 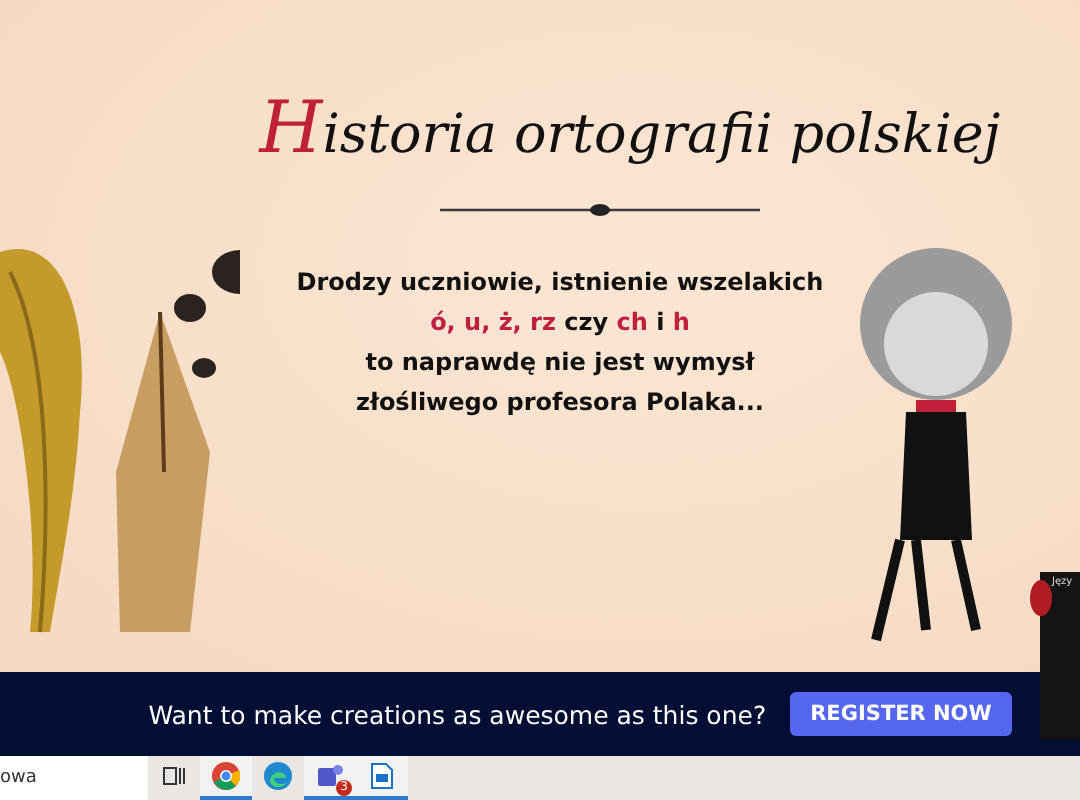 I want to click on page-title: Historia ortografii polskiej, so click(x=630, y=129).